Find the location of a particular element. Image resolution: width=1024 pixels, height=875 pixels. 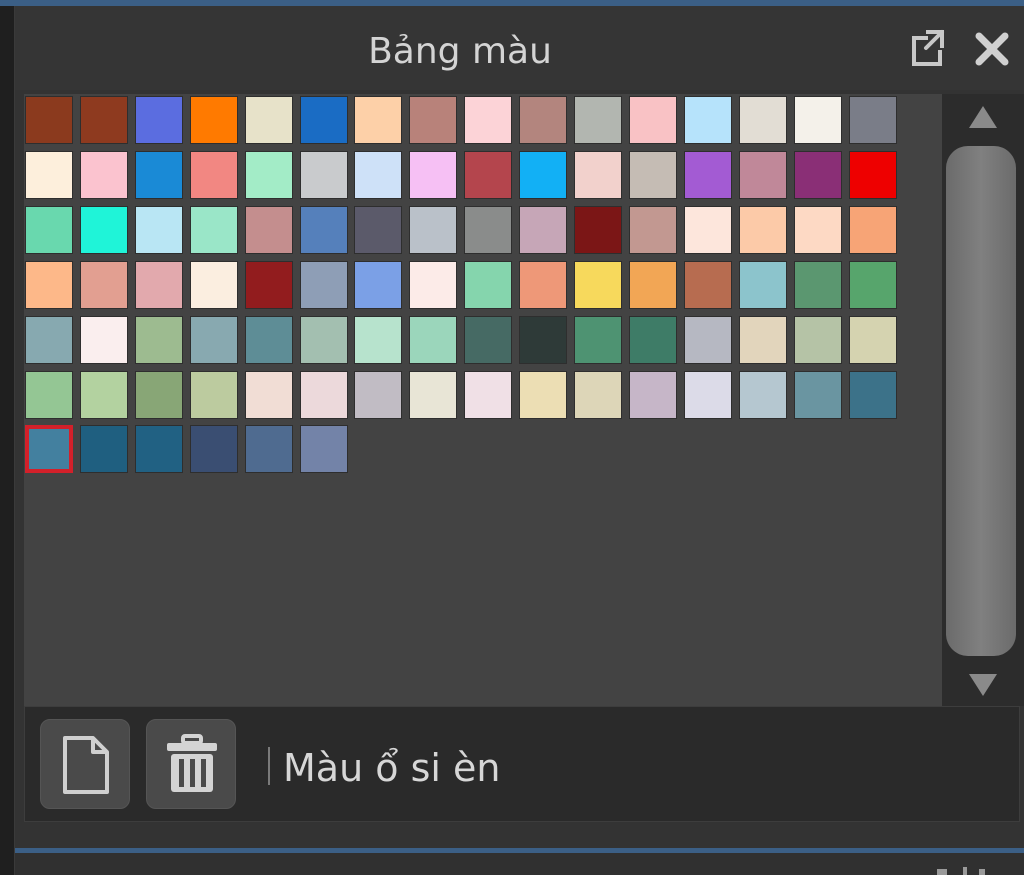

close-x-icon is located at coordinates (992, 48).